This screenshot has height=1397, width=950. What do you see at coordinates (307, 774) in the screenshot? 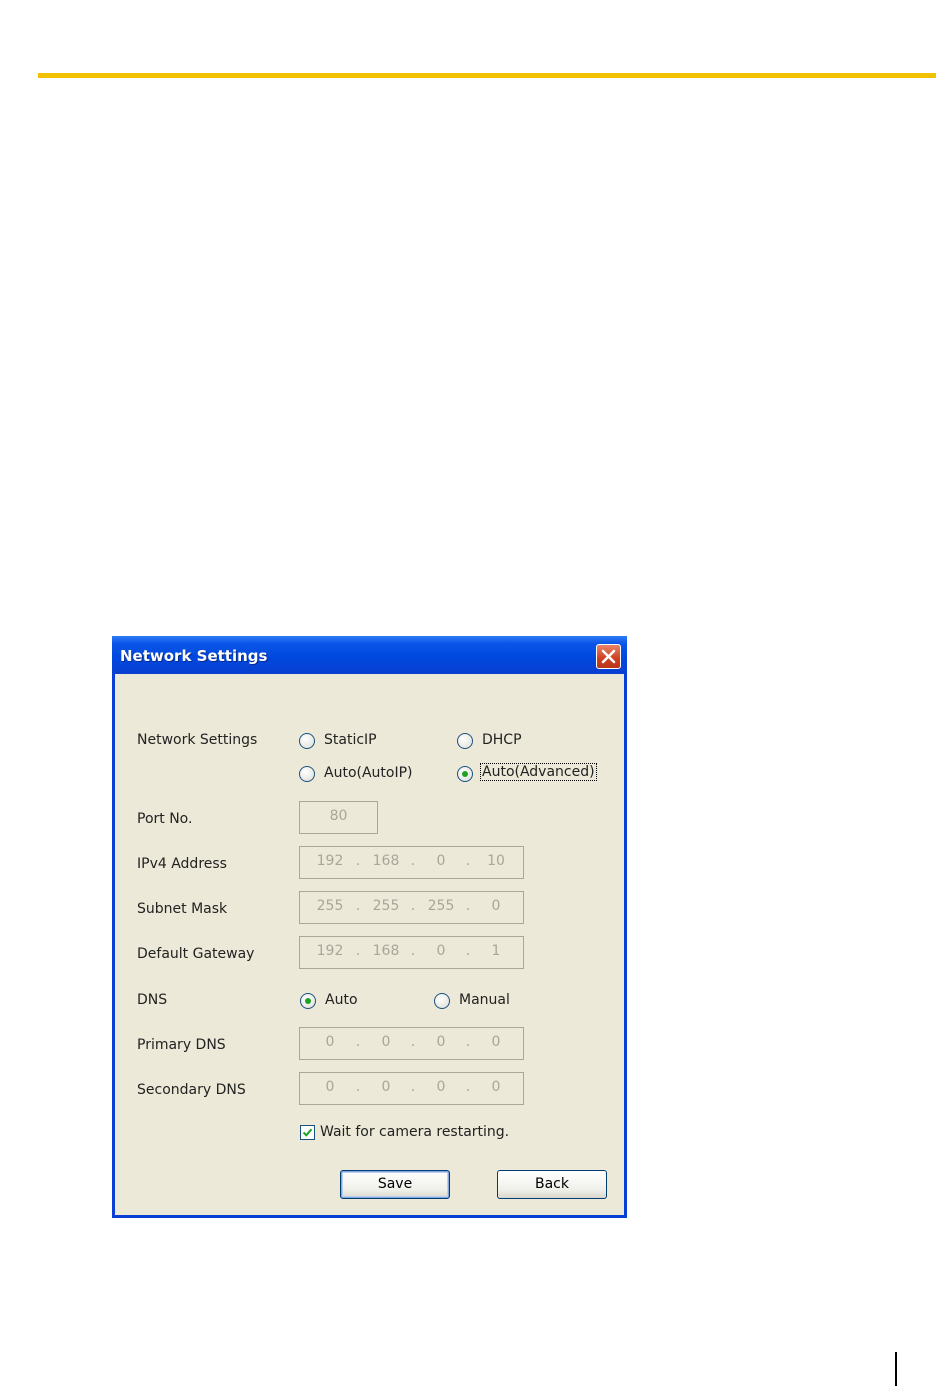
I see `radio-auto-autoip` at bounding box center [307, 774].